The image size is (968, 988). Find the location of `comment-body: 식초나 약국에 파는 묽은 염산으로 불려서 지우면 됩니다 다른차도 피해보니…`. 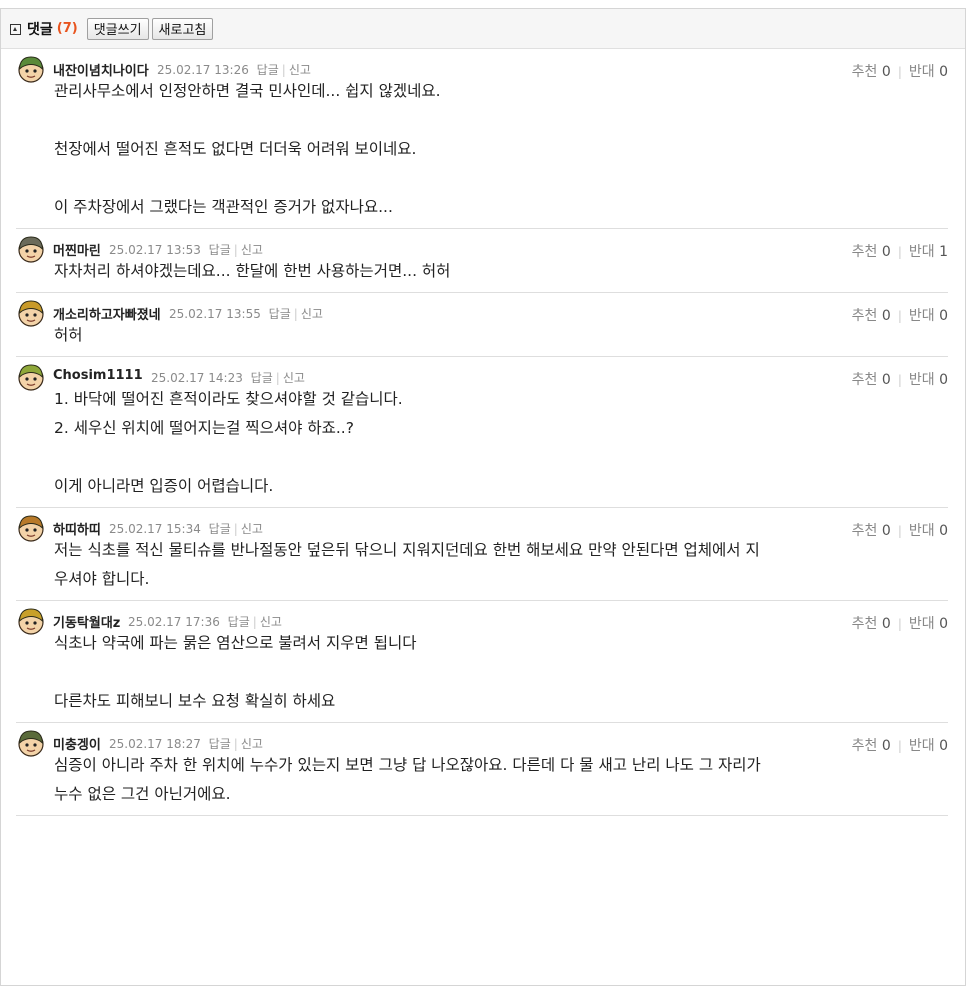

comment-body: 식초나 약국에 파는 묽은 염산으로 불려서 지우면 됩니다 다른차도 피해보니… is located at coordinates (235, 672).